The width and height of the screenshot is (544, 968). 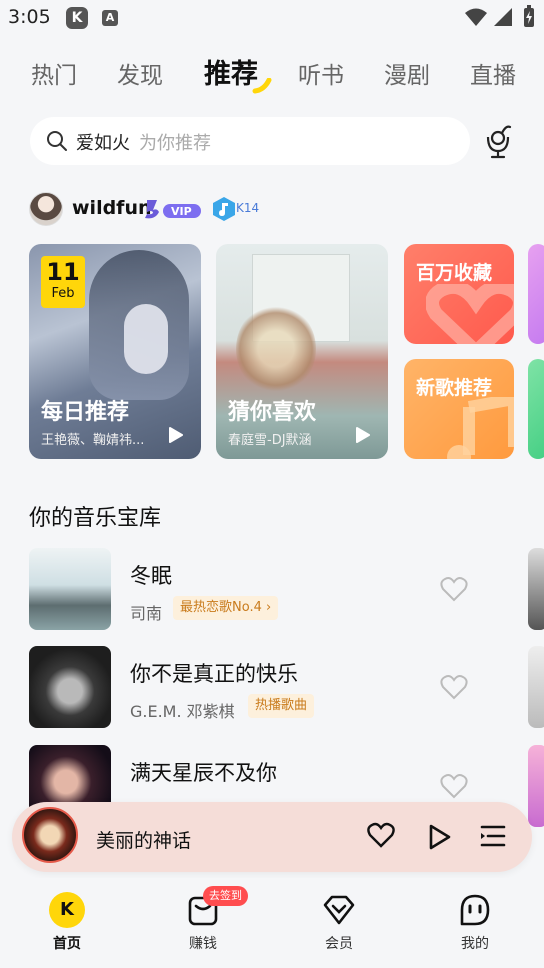 I want to click on song-tag-label: 最热恋歌No.4, so click(x=221, y=607).